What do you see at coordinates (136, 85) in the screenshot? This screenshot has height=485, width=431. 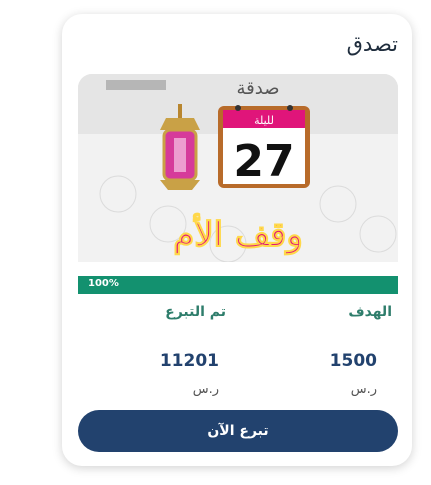 I see `org-logo` at bounding box center [136, 85].